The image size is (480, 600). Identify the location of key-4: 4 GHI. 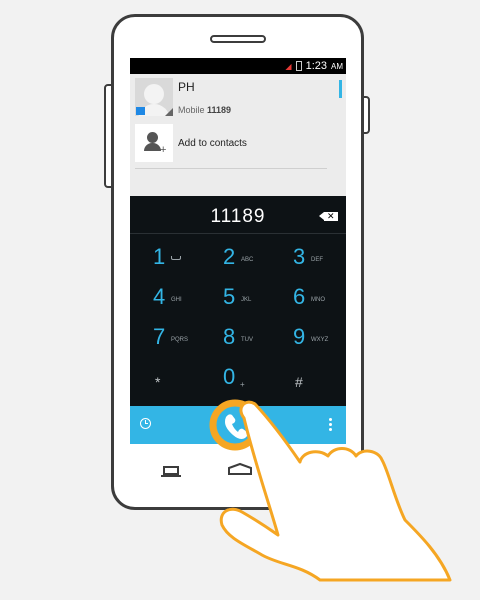
(169, 300).